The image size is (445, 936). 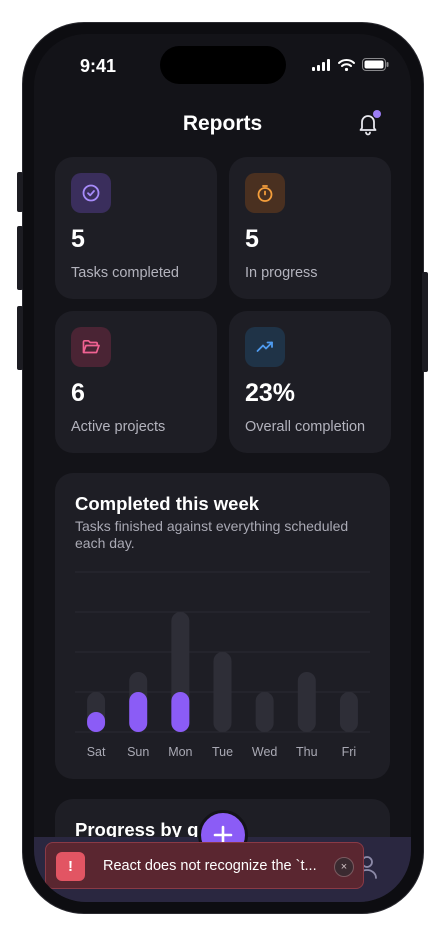 I want to click on weekly-bar-chart: Sat Sun Mon Tue Wed Thu Fri, so click(x=222, y=665).